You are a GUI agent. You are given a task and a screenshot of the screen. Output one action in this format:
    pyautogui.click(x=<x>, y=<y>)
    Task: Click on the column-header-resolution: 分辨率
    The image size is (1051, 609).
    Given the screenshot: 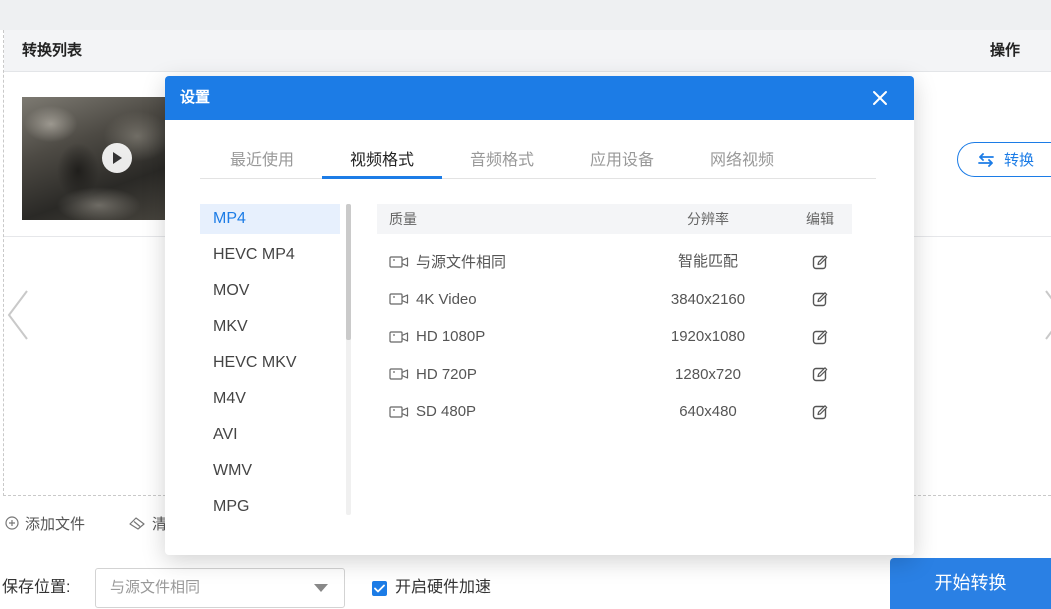 What is the action you would take?
    pyautogui.click(x=708, y=219)
    